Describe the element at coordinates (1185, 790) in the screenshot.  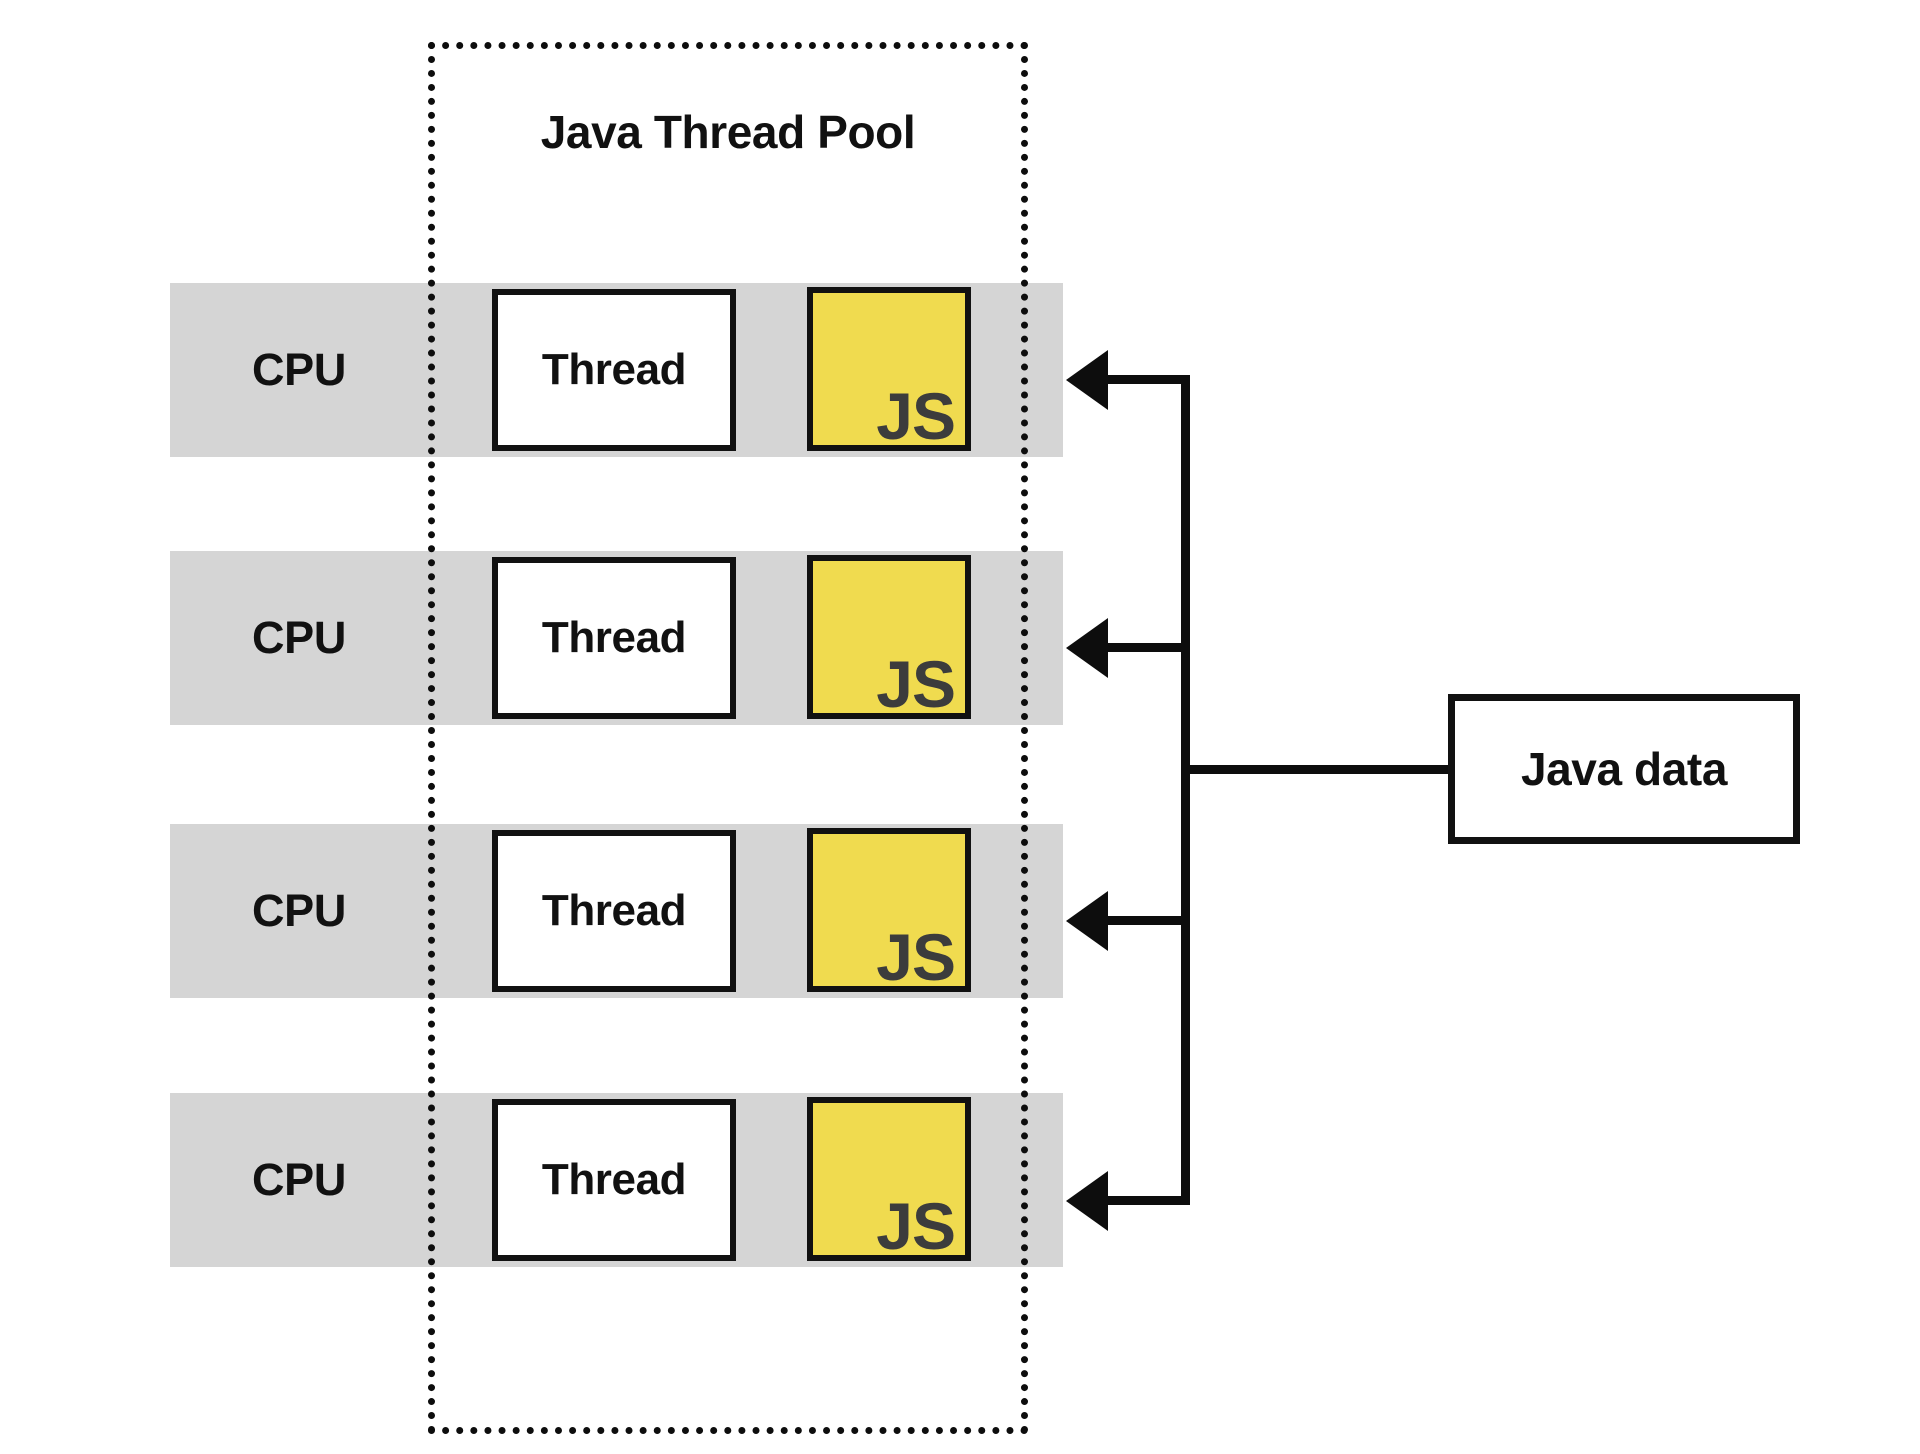
I see `connector-trunk-vertical` at that location.